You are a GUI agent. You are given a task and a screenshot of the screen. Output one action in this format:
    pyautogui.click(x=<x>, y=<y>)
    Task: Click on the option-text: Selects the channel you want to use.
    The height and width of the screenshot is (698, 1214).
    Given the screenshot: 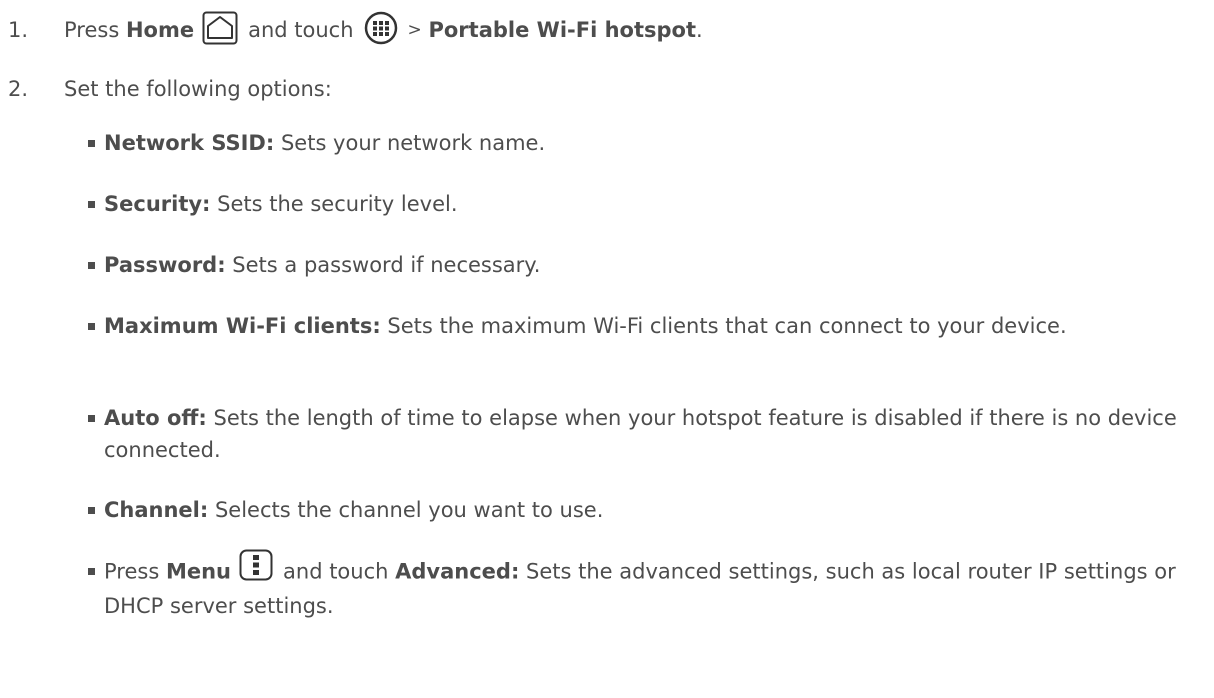 What is the action you would take?
    pyautogui.click(x=406, y=510)
    